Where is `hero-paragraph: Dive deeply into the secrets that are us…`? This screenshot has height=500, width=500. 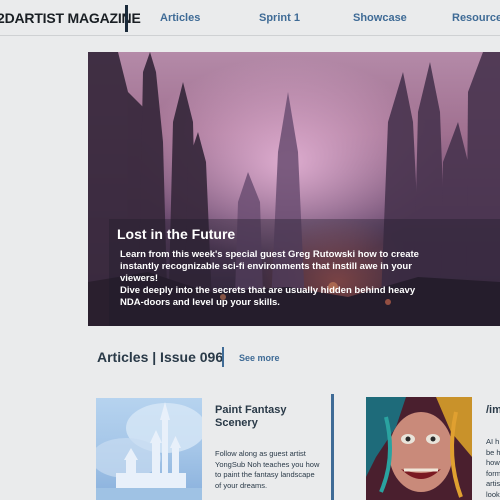
hero-paragraph: Dive deeply into the secrets that are us… is located at coordinates (268, 296).